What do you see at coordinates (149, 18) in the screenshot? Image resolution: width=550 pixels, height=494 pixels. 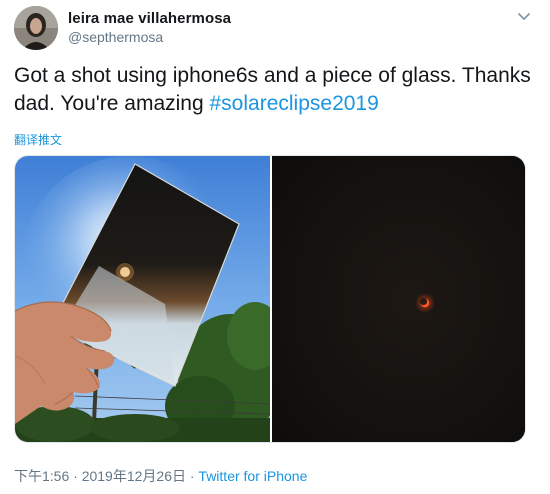 I see `user-display-name: leira mae villahermosa` at bounding box center [149, 18].